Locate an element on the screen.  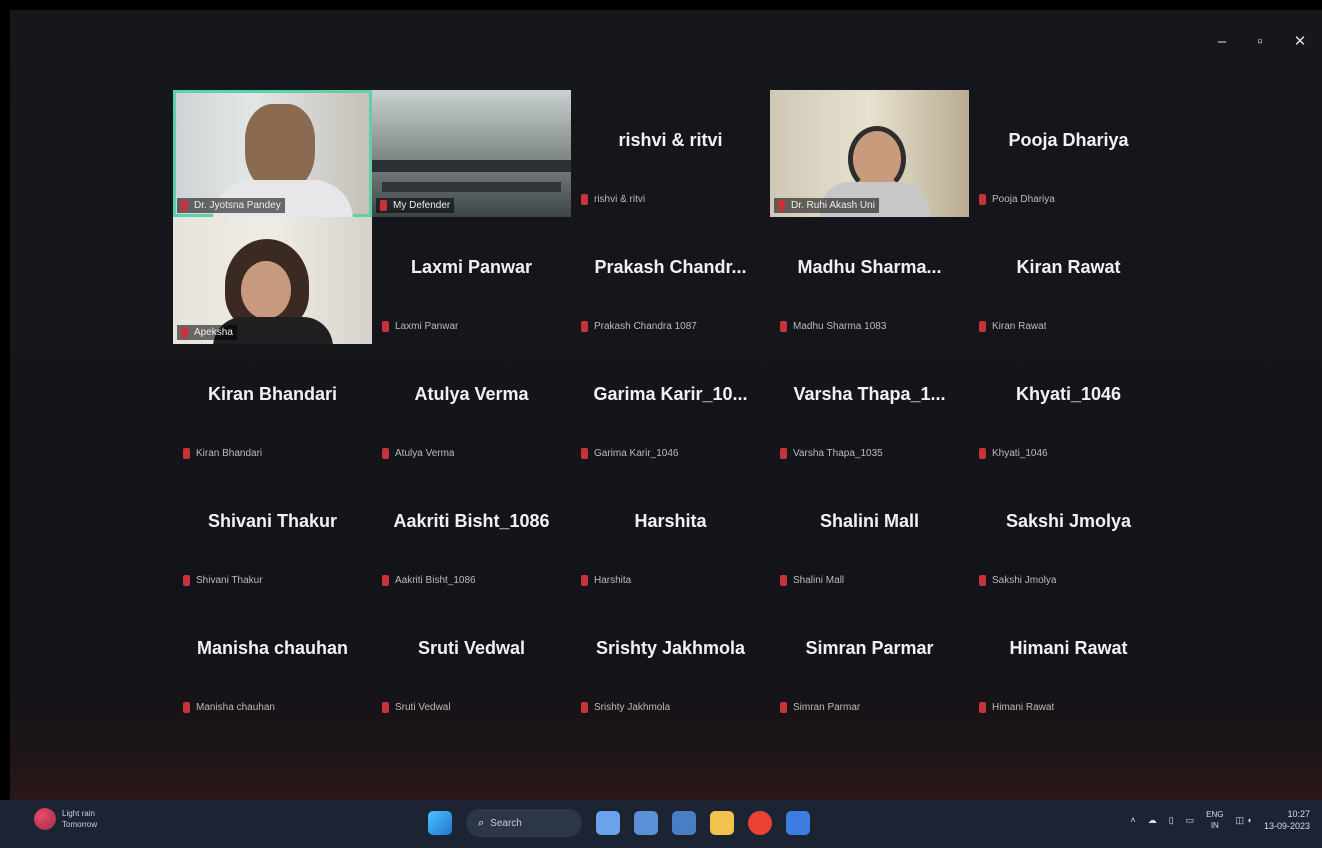
participant-name-label: Simran Parmar is located at coordinates (820, 707).